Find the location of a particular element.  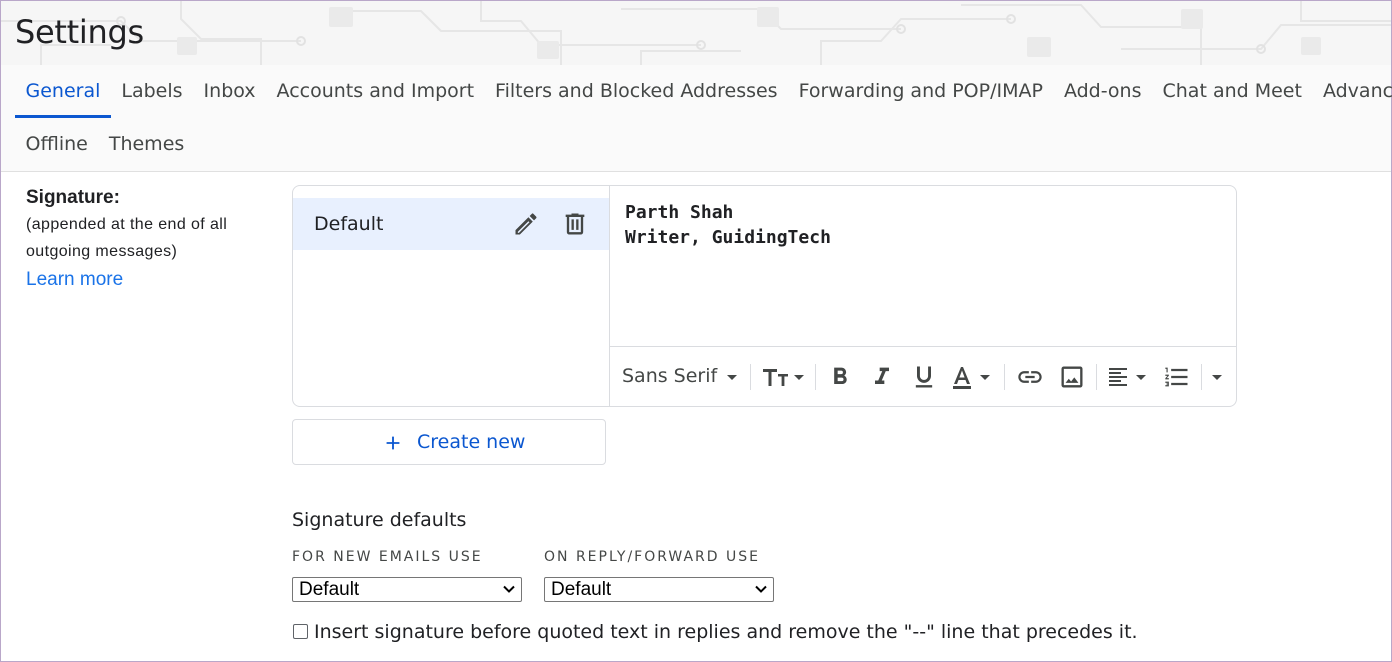

tab-general: General is located at coordinates (63, 91).